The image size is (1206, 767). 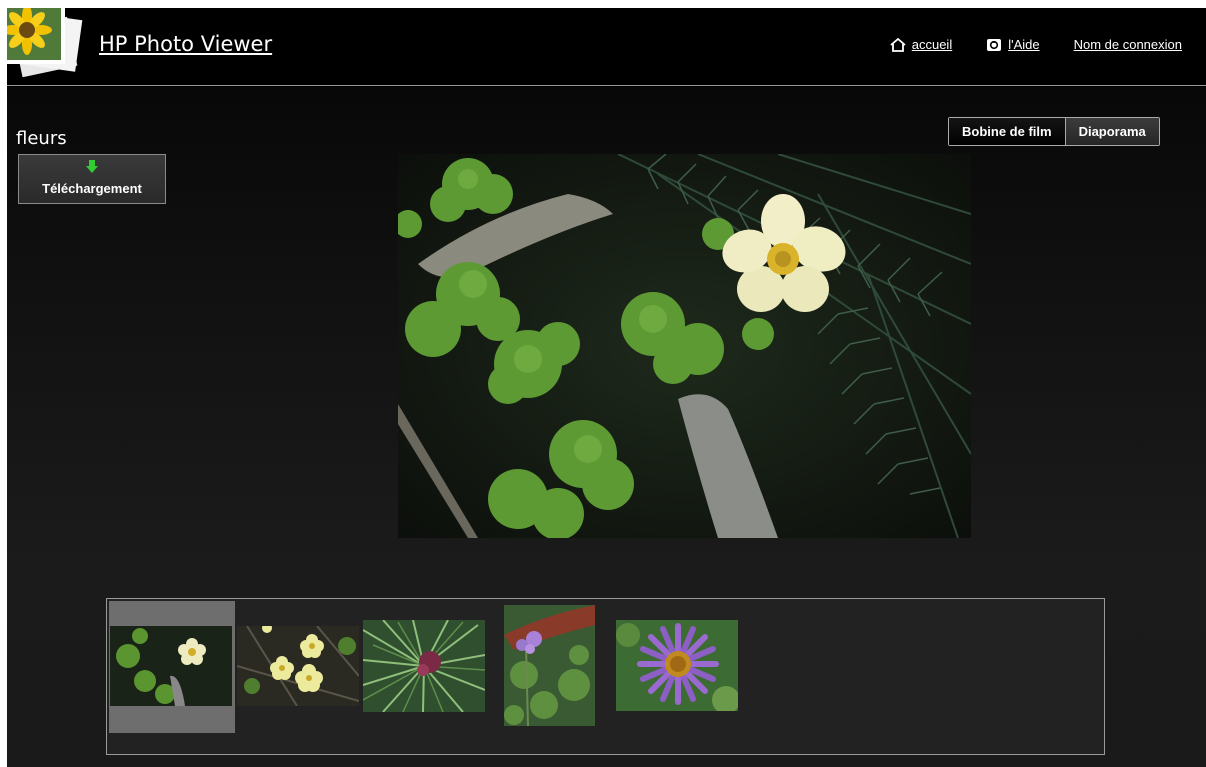 I want to click on help-link-label: l'Aide, so click(x=1024, y=44).